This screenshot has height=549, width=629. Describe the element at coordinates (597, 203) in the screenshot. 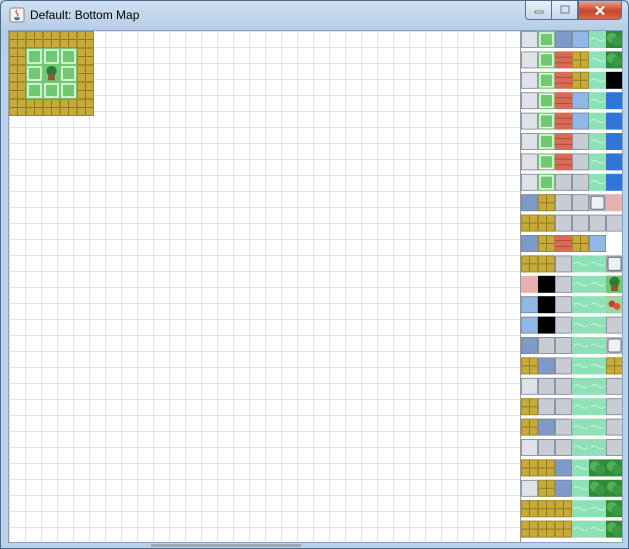

I see `machine-gray-tile` at that location.